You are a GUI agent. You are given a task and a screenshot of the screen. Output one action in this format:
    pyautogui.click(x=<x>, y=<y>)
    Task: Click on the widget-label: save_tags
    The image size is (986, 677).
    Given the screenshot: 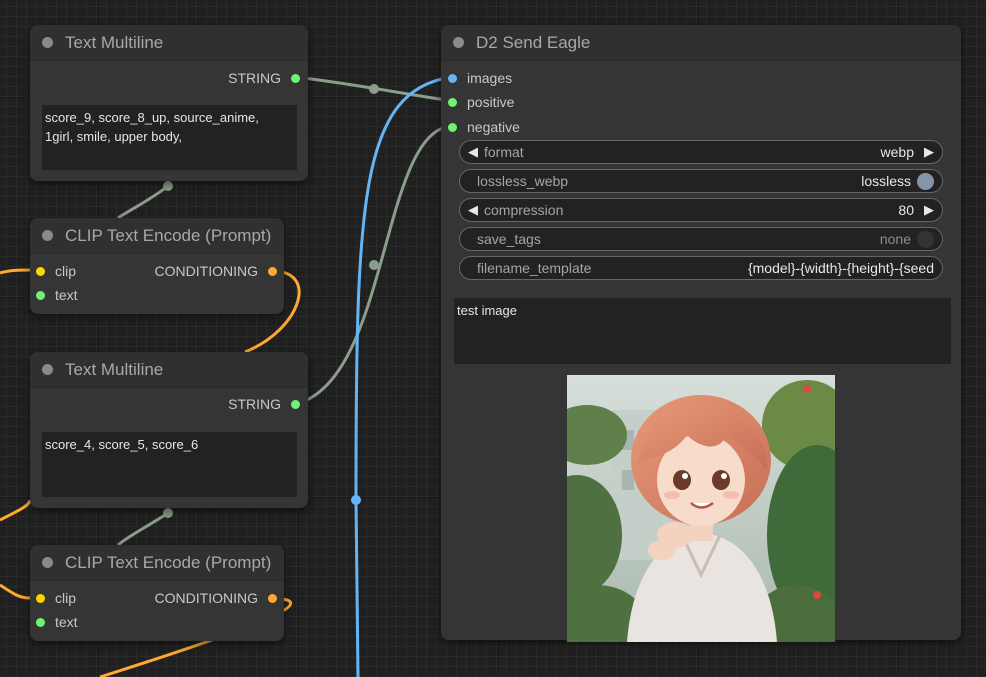 What is the action you would take?
    pyautogui.click(x=509, y=239)
    